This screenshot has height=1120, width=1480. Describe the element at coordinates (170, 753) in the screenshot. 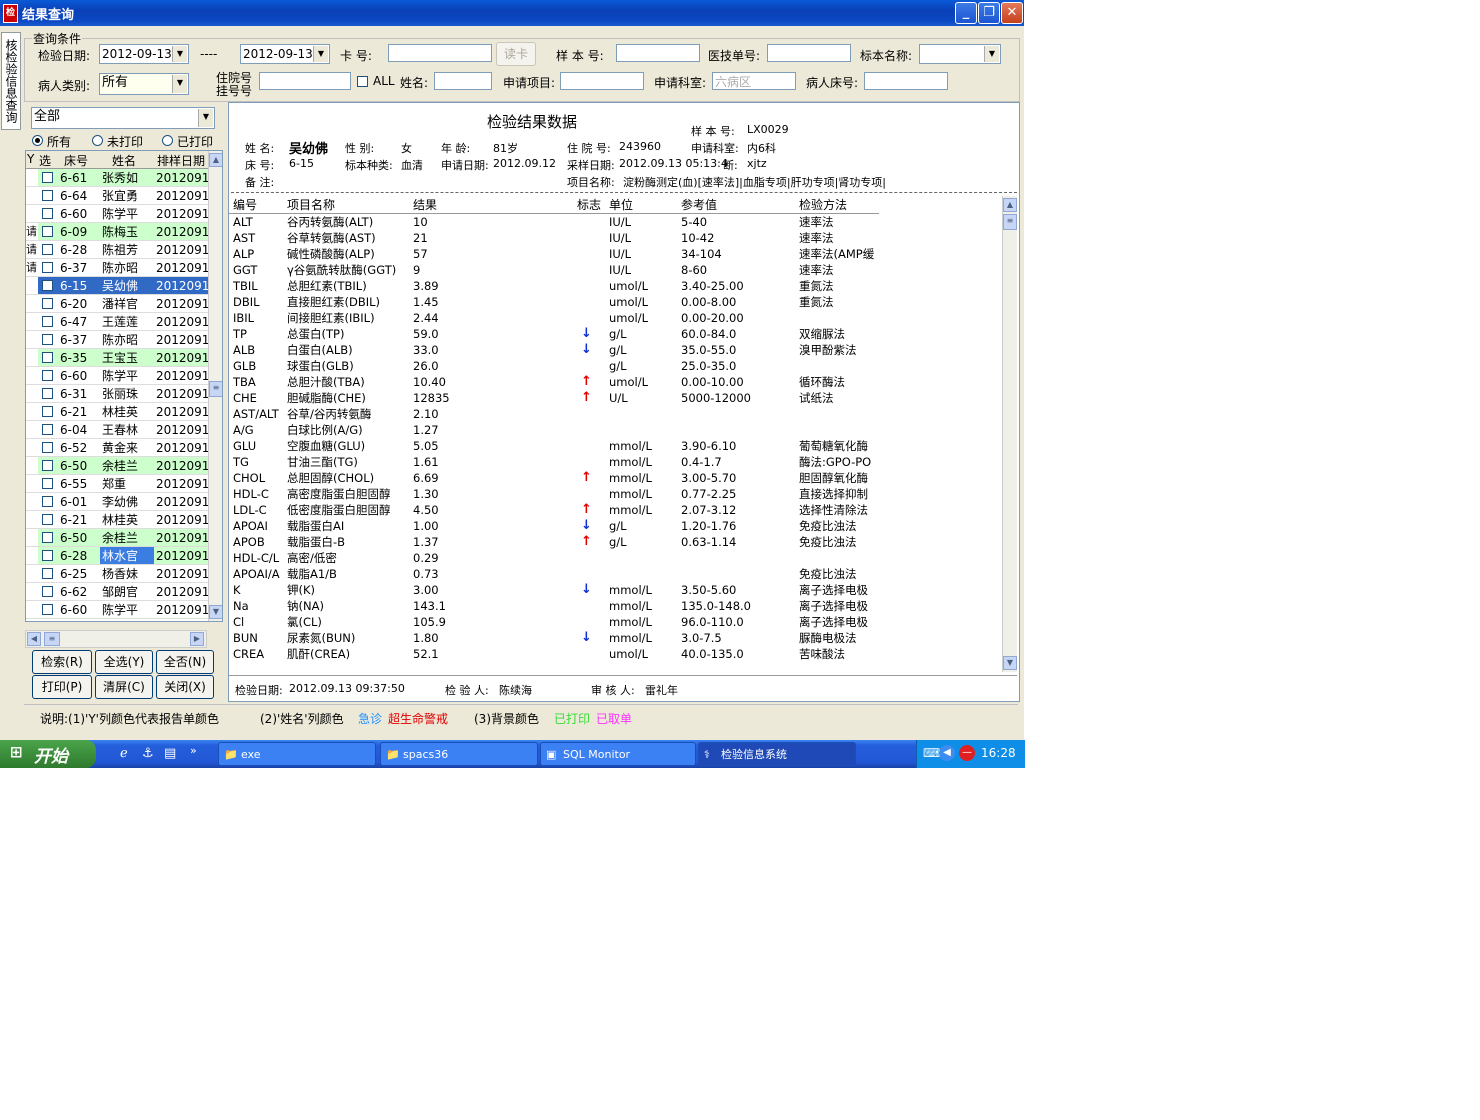

I see `document-icon: ▤` at that location.